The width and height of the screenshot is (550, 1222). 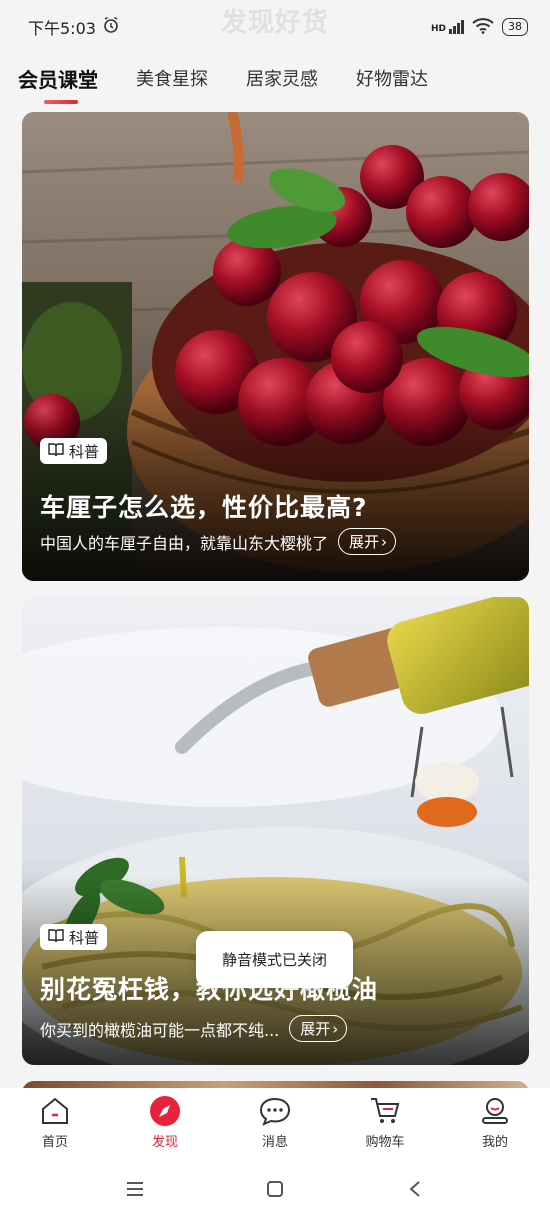 I want to click on home-square-icon, so click(x=275, y=1189).